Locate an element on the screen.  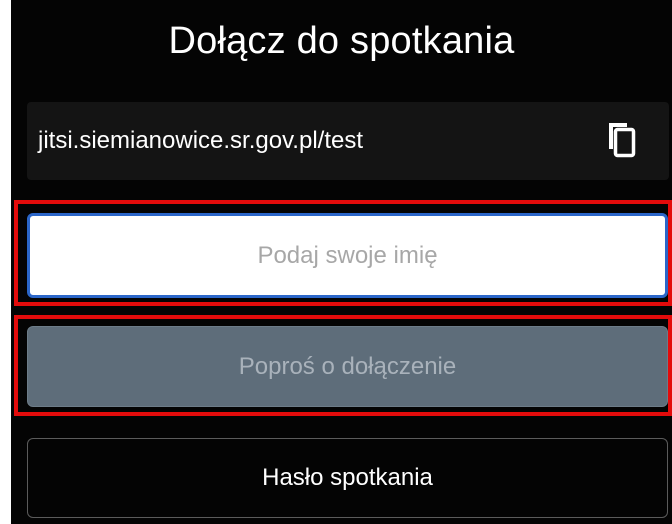
copy-icon is located at coordinates (621, 140).